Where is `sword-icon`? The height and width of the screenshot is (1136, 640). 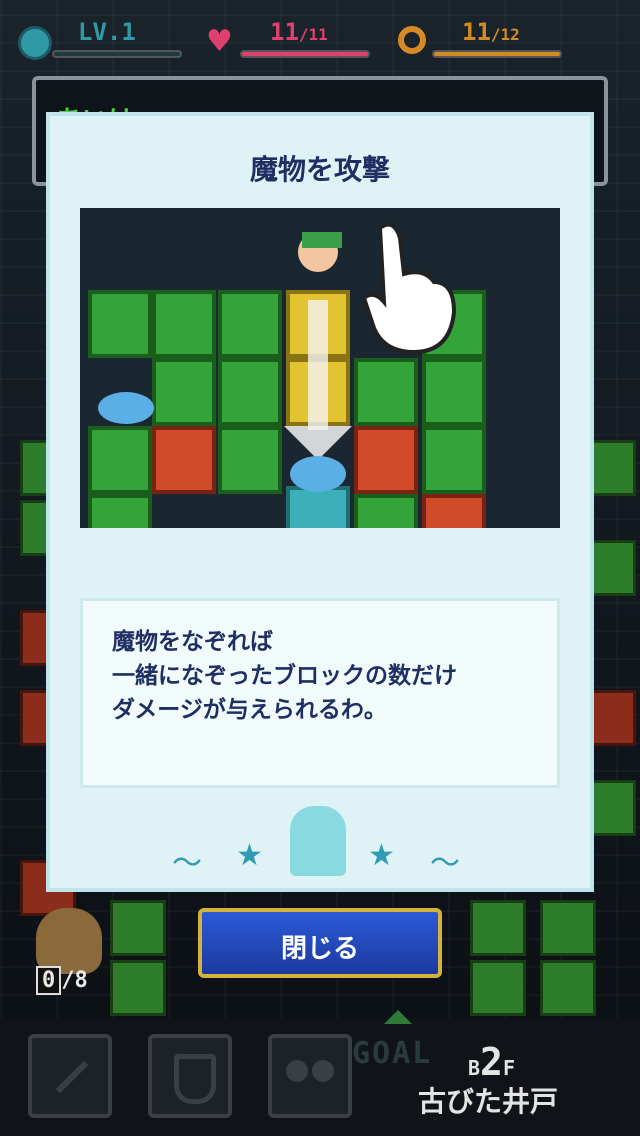 sword-icon is located at coordinates (72, 1077).